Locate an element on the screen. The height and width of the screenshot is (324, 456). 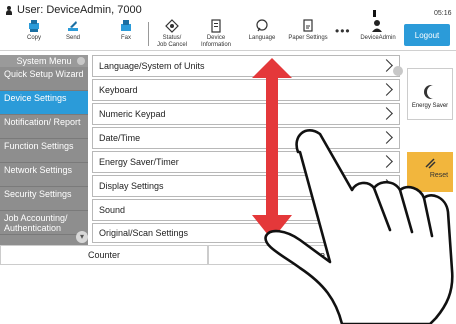
status-icon is located at coordinates (172, 26).